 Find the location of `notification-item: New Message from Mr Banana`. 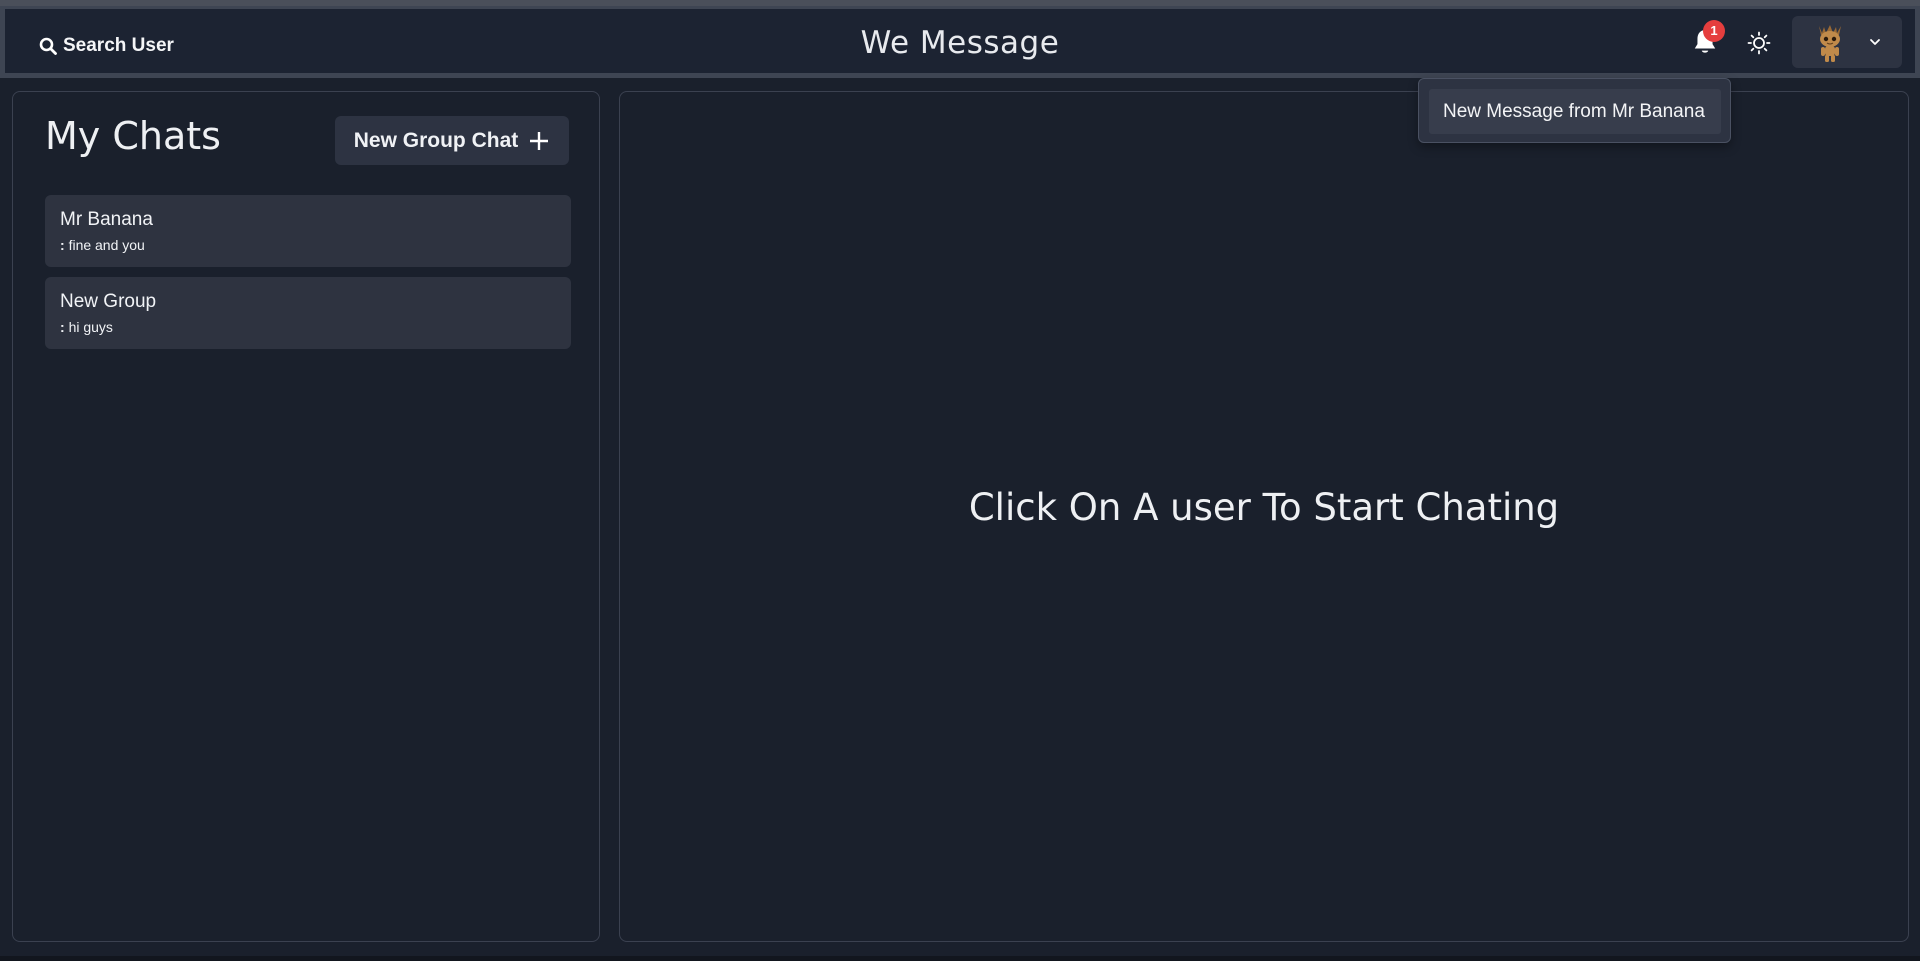

notification-item: New Message from Mr Banana is located at coordinates (1575, 111).